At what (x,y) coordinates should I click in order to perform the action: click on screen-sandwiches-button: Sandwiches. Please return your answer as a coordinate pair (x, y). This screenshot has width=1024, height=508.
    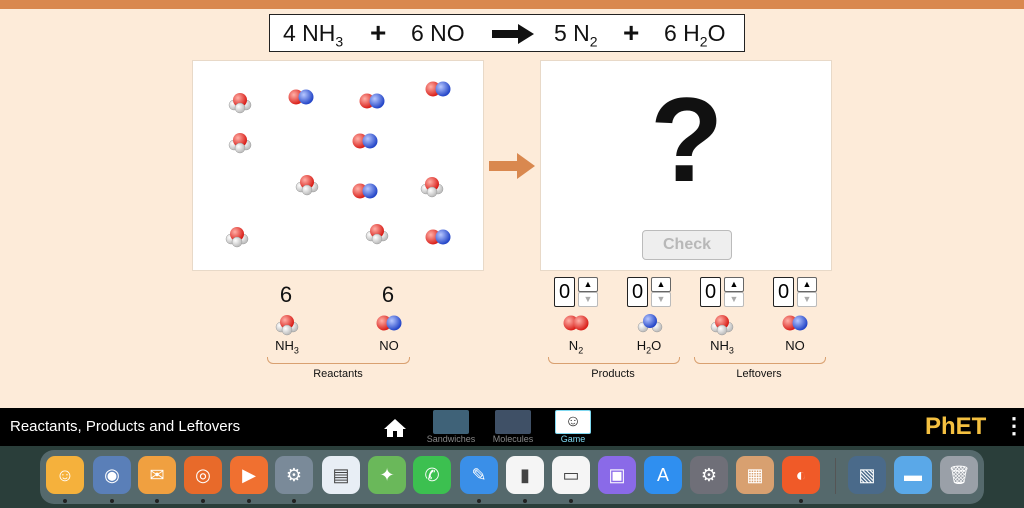
    Looking at the image, I should click on (451, 427).